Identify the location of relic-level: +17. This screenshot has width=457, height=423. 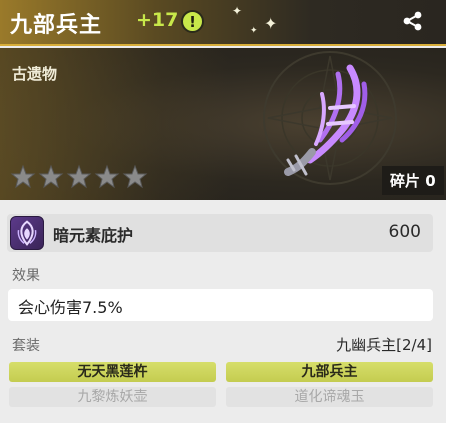
(157, 20).